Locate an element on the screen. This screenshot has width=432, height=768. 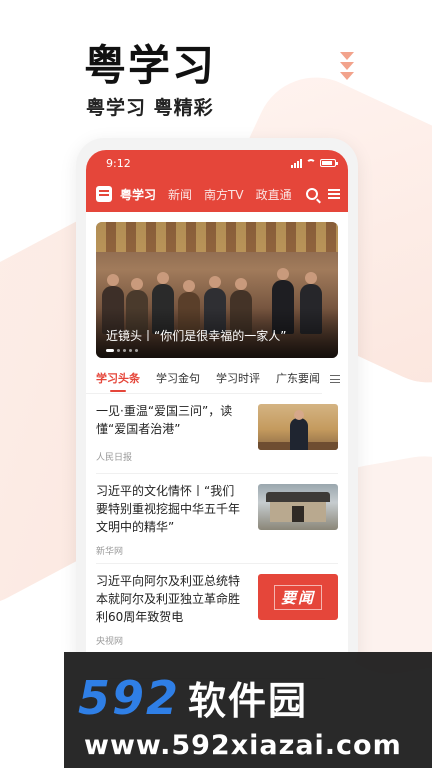
subtab-commentary: 学习时评 is located at coordinates (238, 379).